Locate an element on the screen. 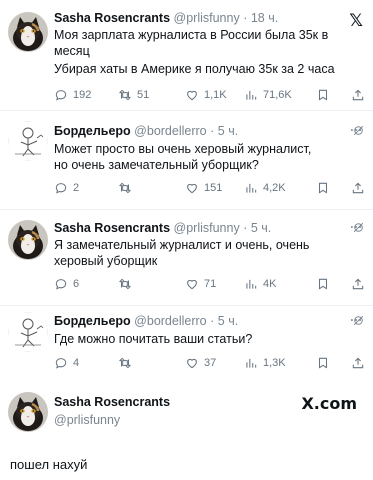 Image resolution: width=373 pixels, height=480 pixels. action-bar: 4 37 1,3K is located at coordinates (210, 364).